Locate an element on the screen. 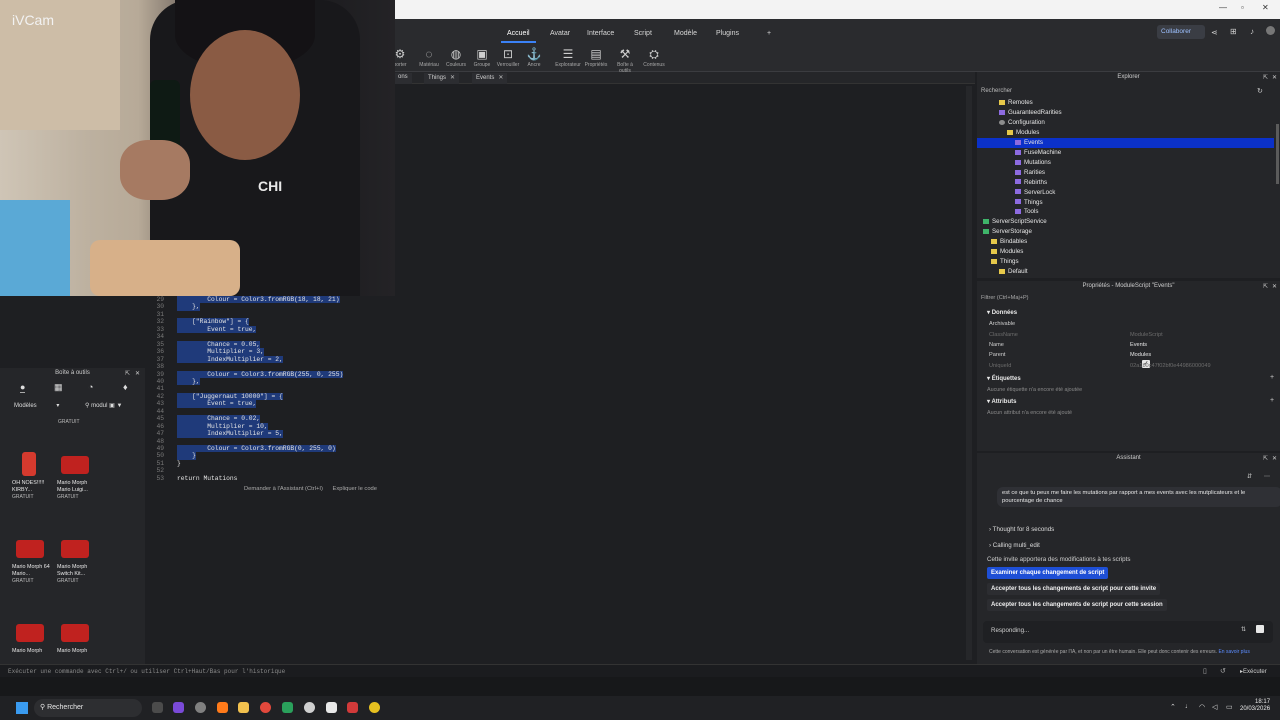 The width and height of the screenshot is (1280, 720). property-row: Parent Modules is located at coordinates (1131, 357).